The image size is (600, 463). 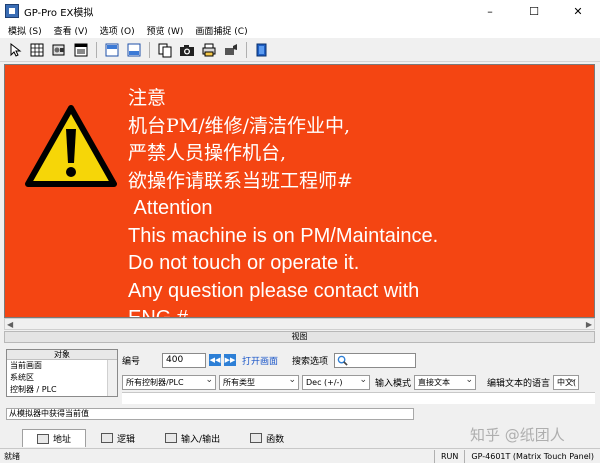 I want to click on minimize-button: –, so click(x=490, y=11).